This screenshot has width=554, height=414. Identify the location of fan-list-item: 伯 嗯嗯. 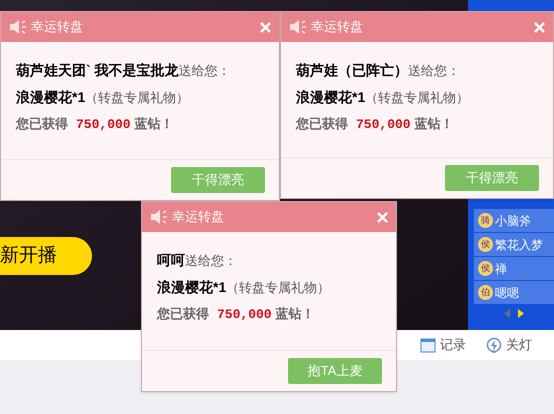
(514, 292).